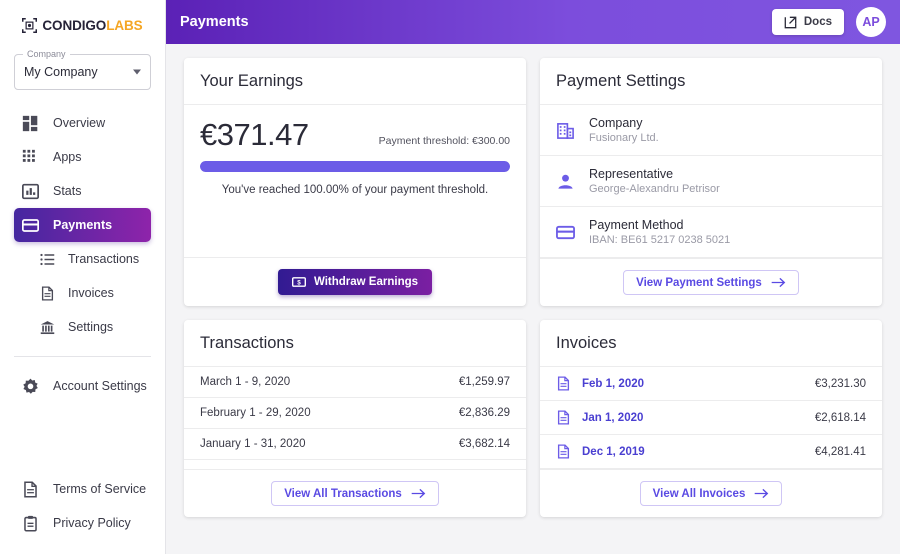 The width and height of the screenshot is (900, 554). What do you see at coordinates (82, 356) in the screenshot?
I see `sidebar-divider` at bounding box center [82, 356].